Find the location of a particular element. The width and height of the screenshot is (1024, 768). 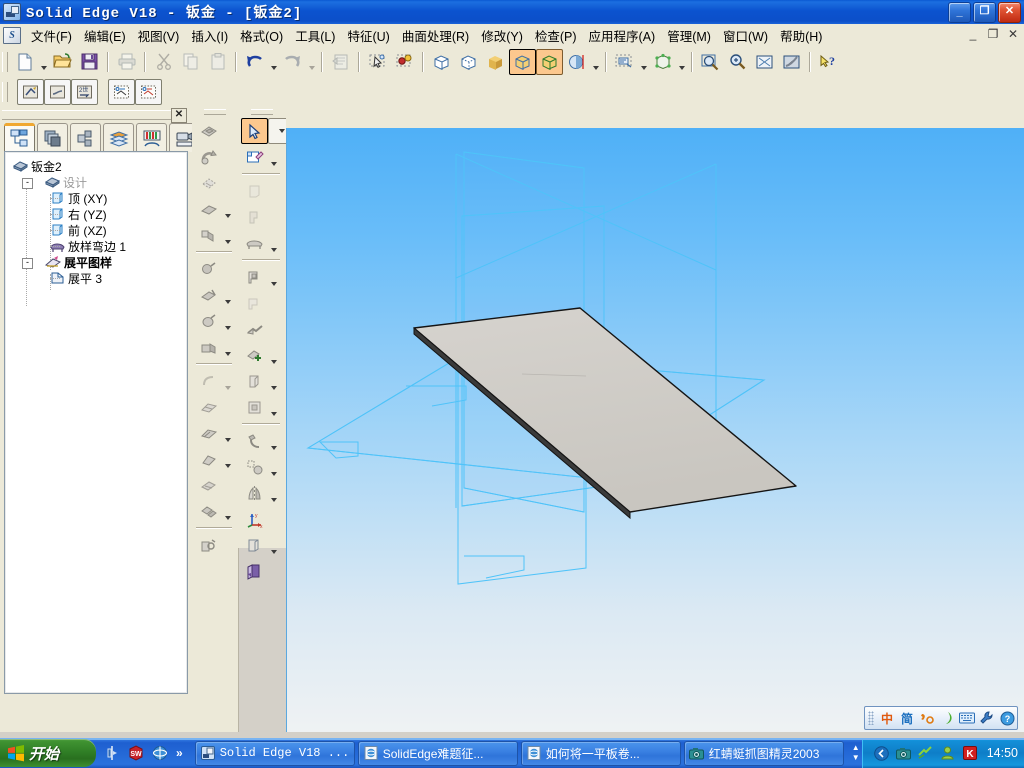

view-orientation-icon is located at coordinates (662, 62).